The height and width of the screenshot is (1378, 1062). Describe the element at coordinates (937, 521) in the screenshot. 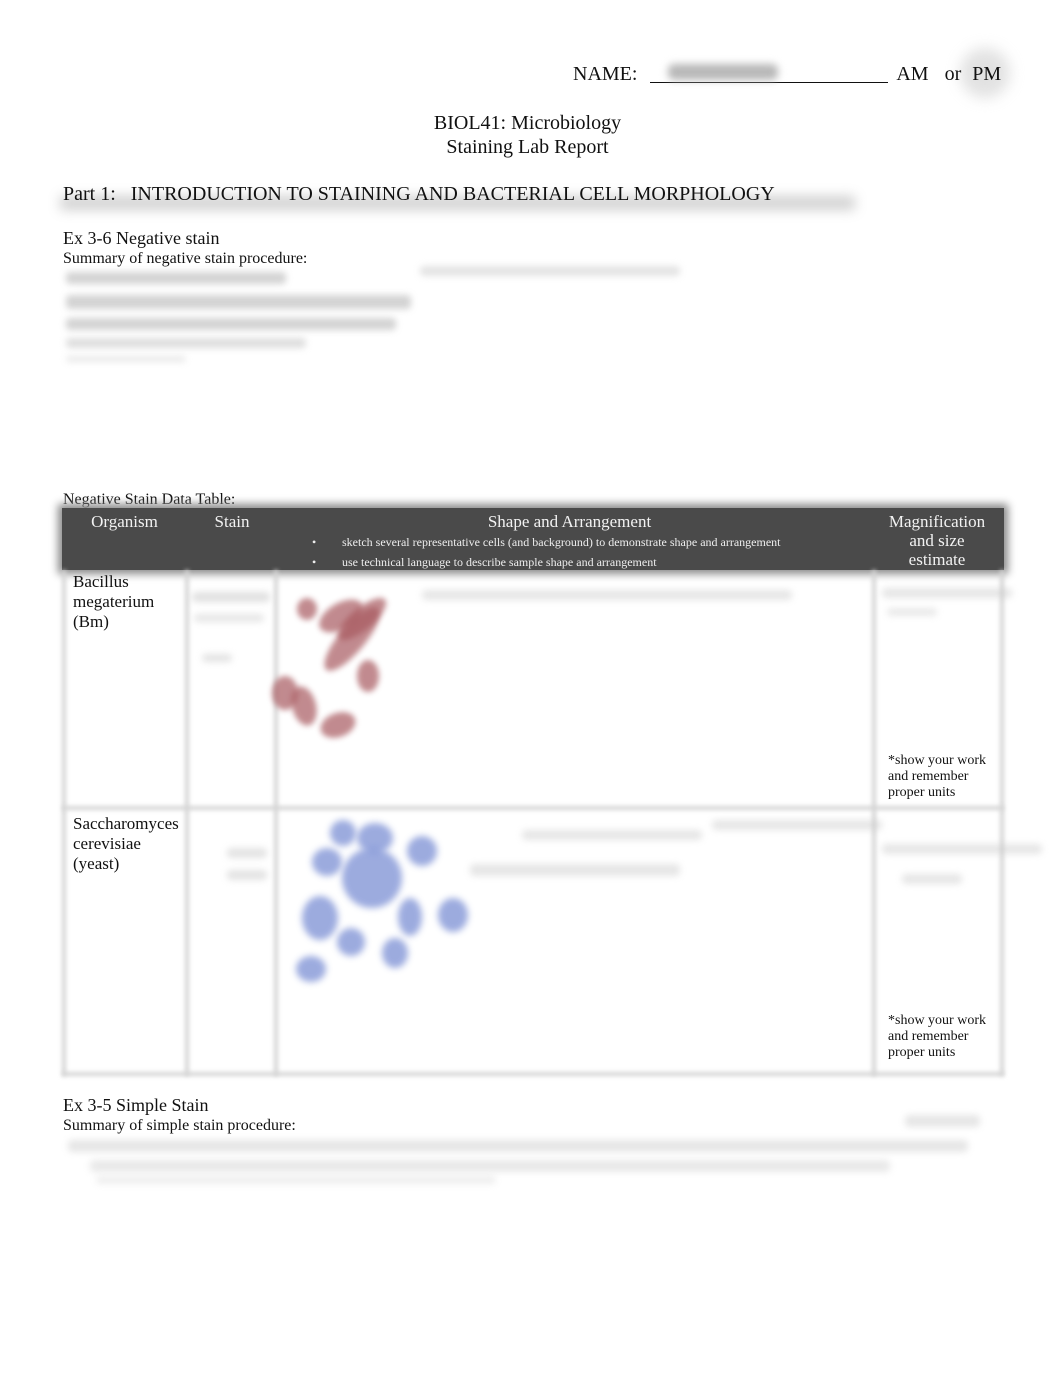

I see `col-mag-line: Magnification` at that location.